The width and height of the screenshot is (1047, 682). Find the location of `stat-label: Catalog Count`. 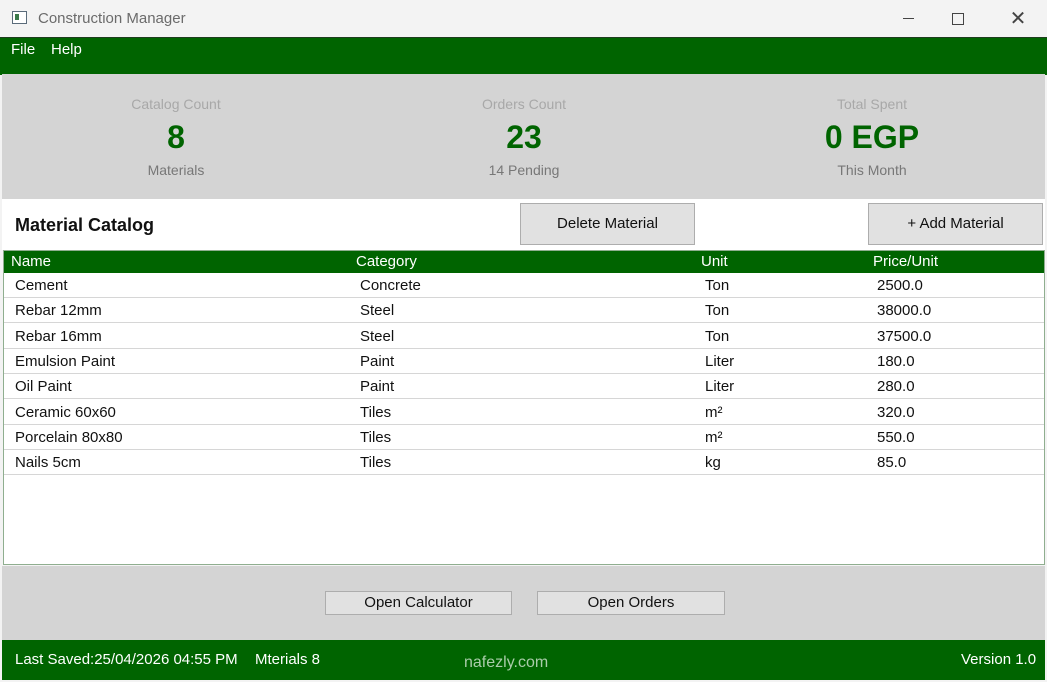

stat-label: Catalog Count is located at coordinates (176, 104).